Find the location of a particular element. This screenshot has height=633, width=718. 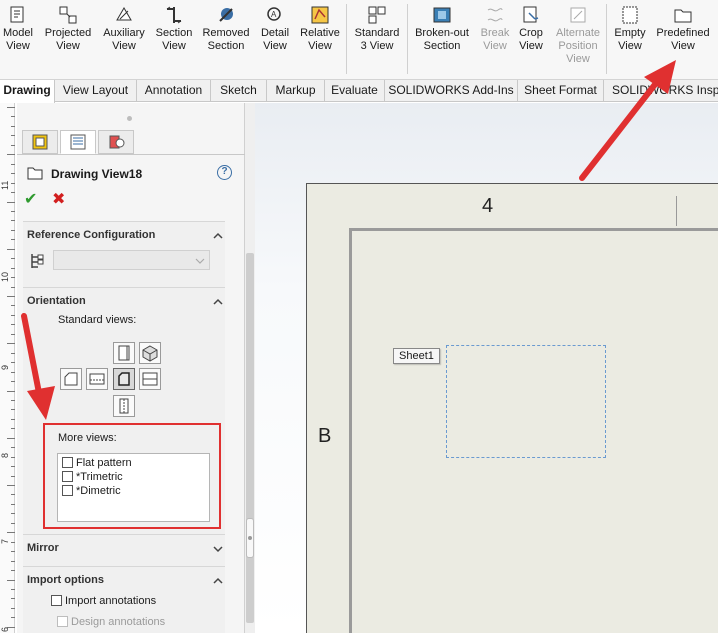

tab-feature-manager is located at coordinates (40, 142).